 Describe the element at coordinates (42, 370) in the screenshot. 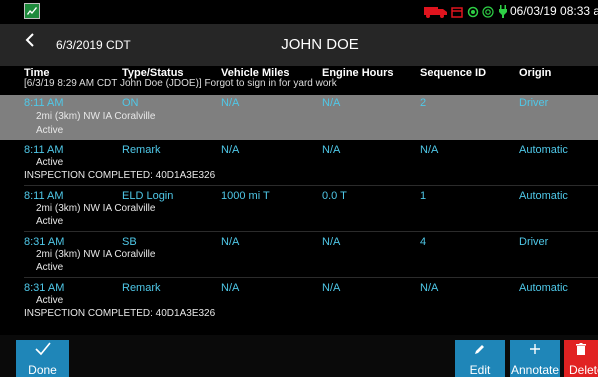

I see `done-label: Done` at that location.